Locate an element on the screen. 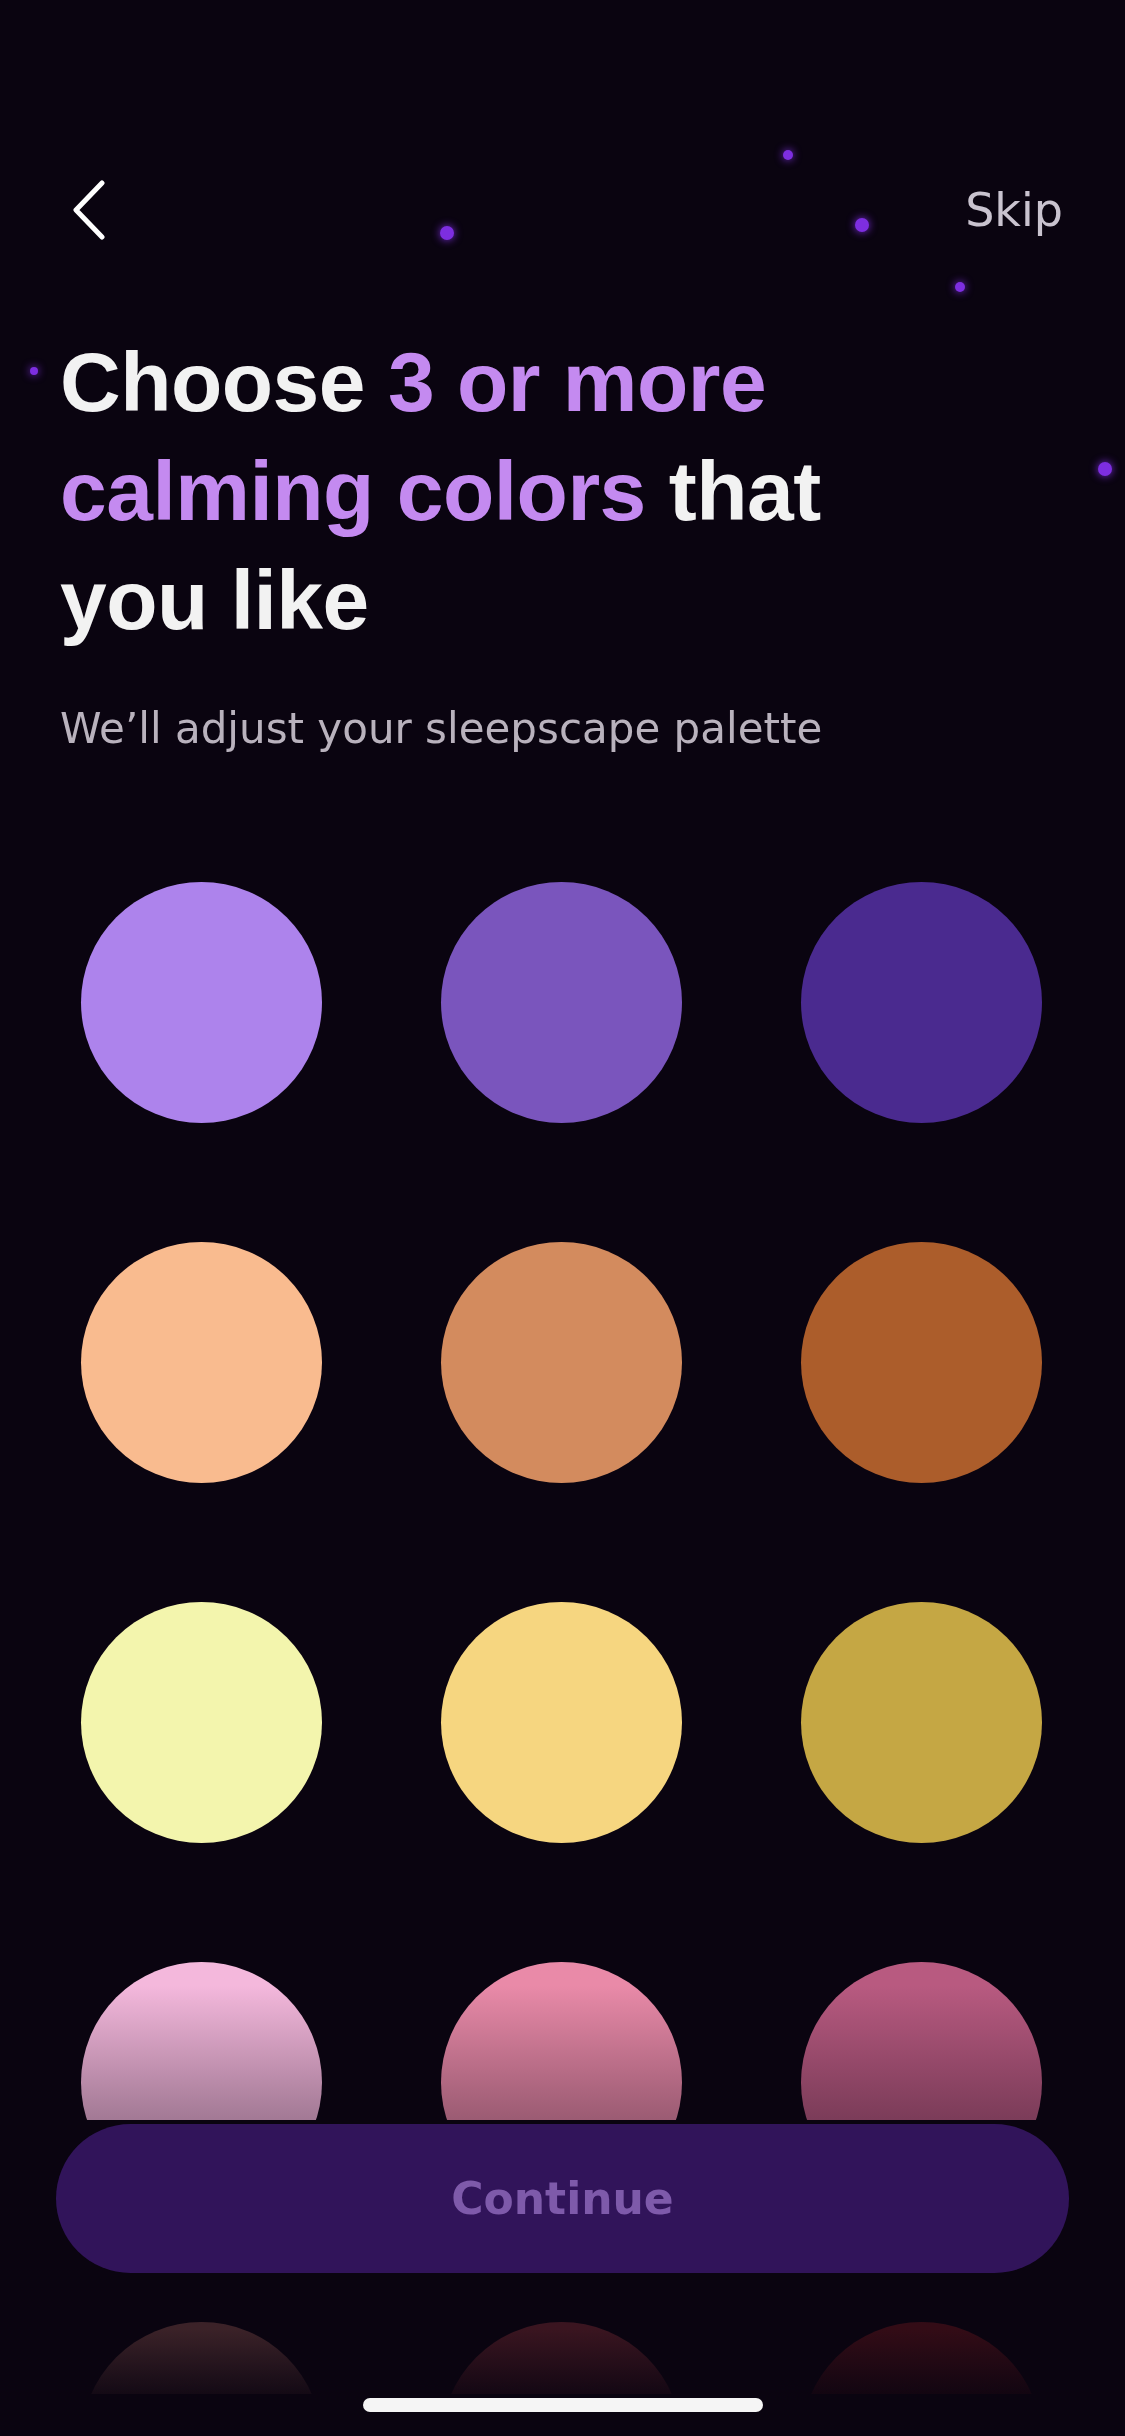  page-title: Choose 3 or more calming colors that you like is located at coordinates (441, 491).